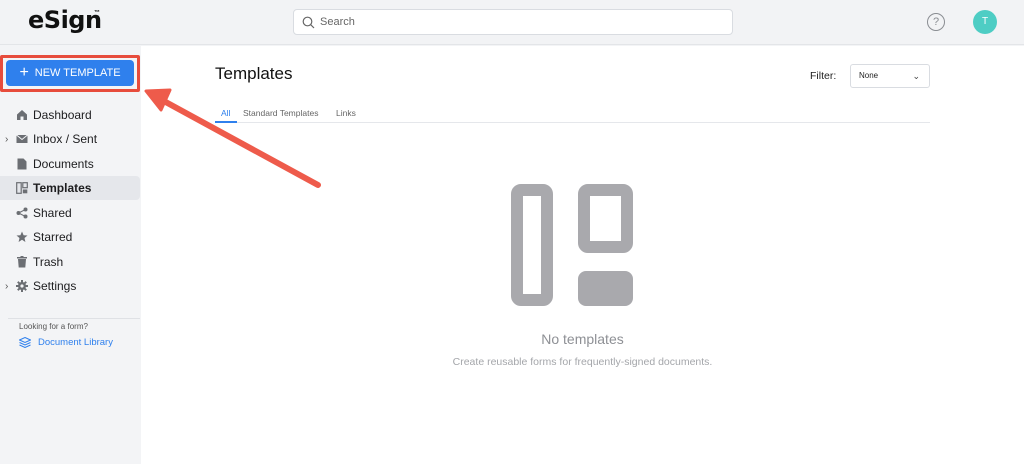 Image resolution: width=1024 pixels, height=464 pixels. What do you see at coordinates (22, 286) in the screenshot?
I see `gear-icon` at bounding box center [22, 286].